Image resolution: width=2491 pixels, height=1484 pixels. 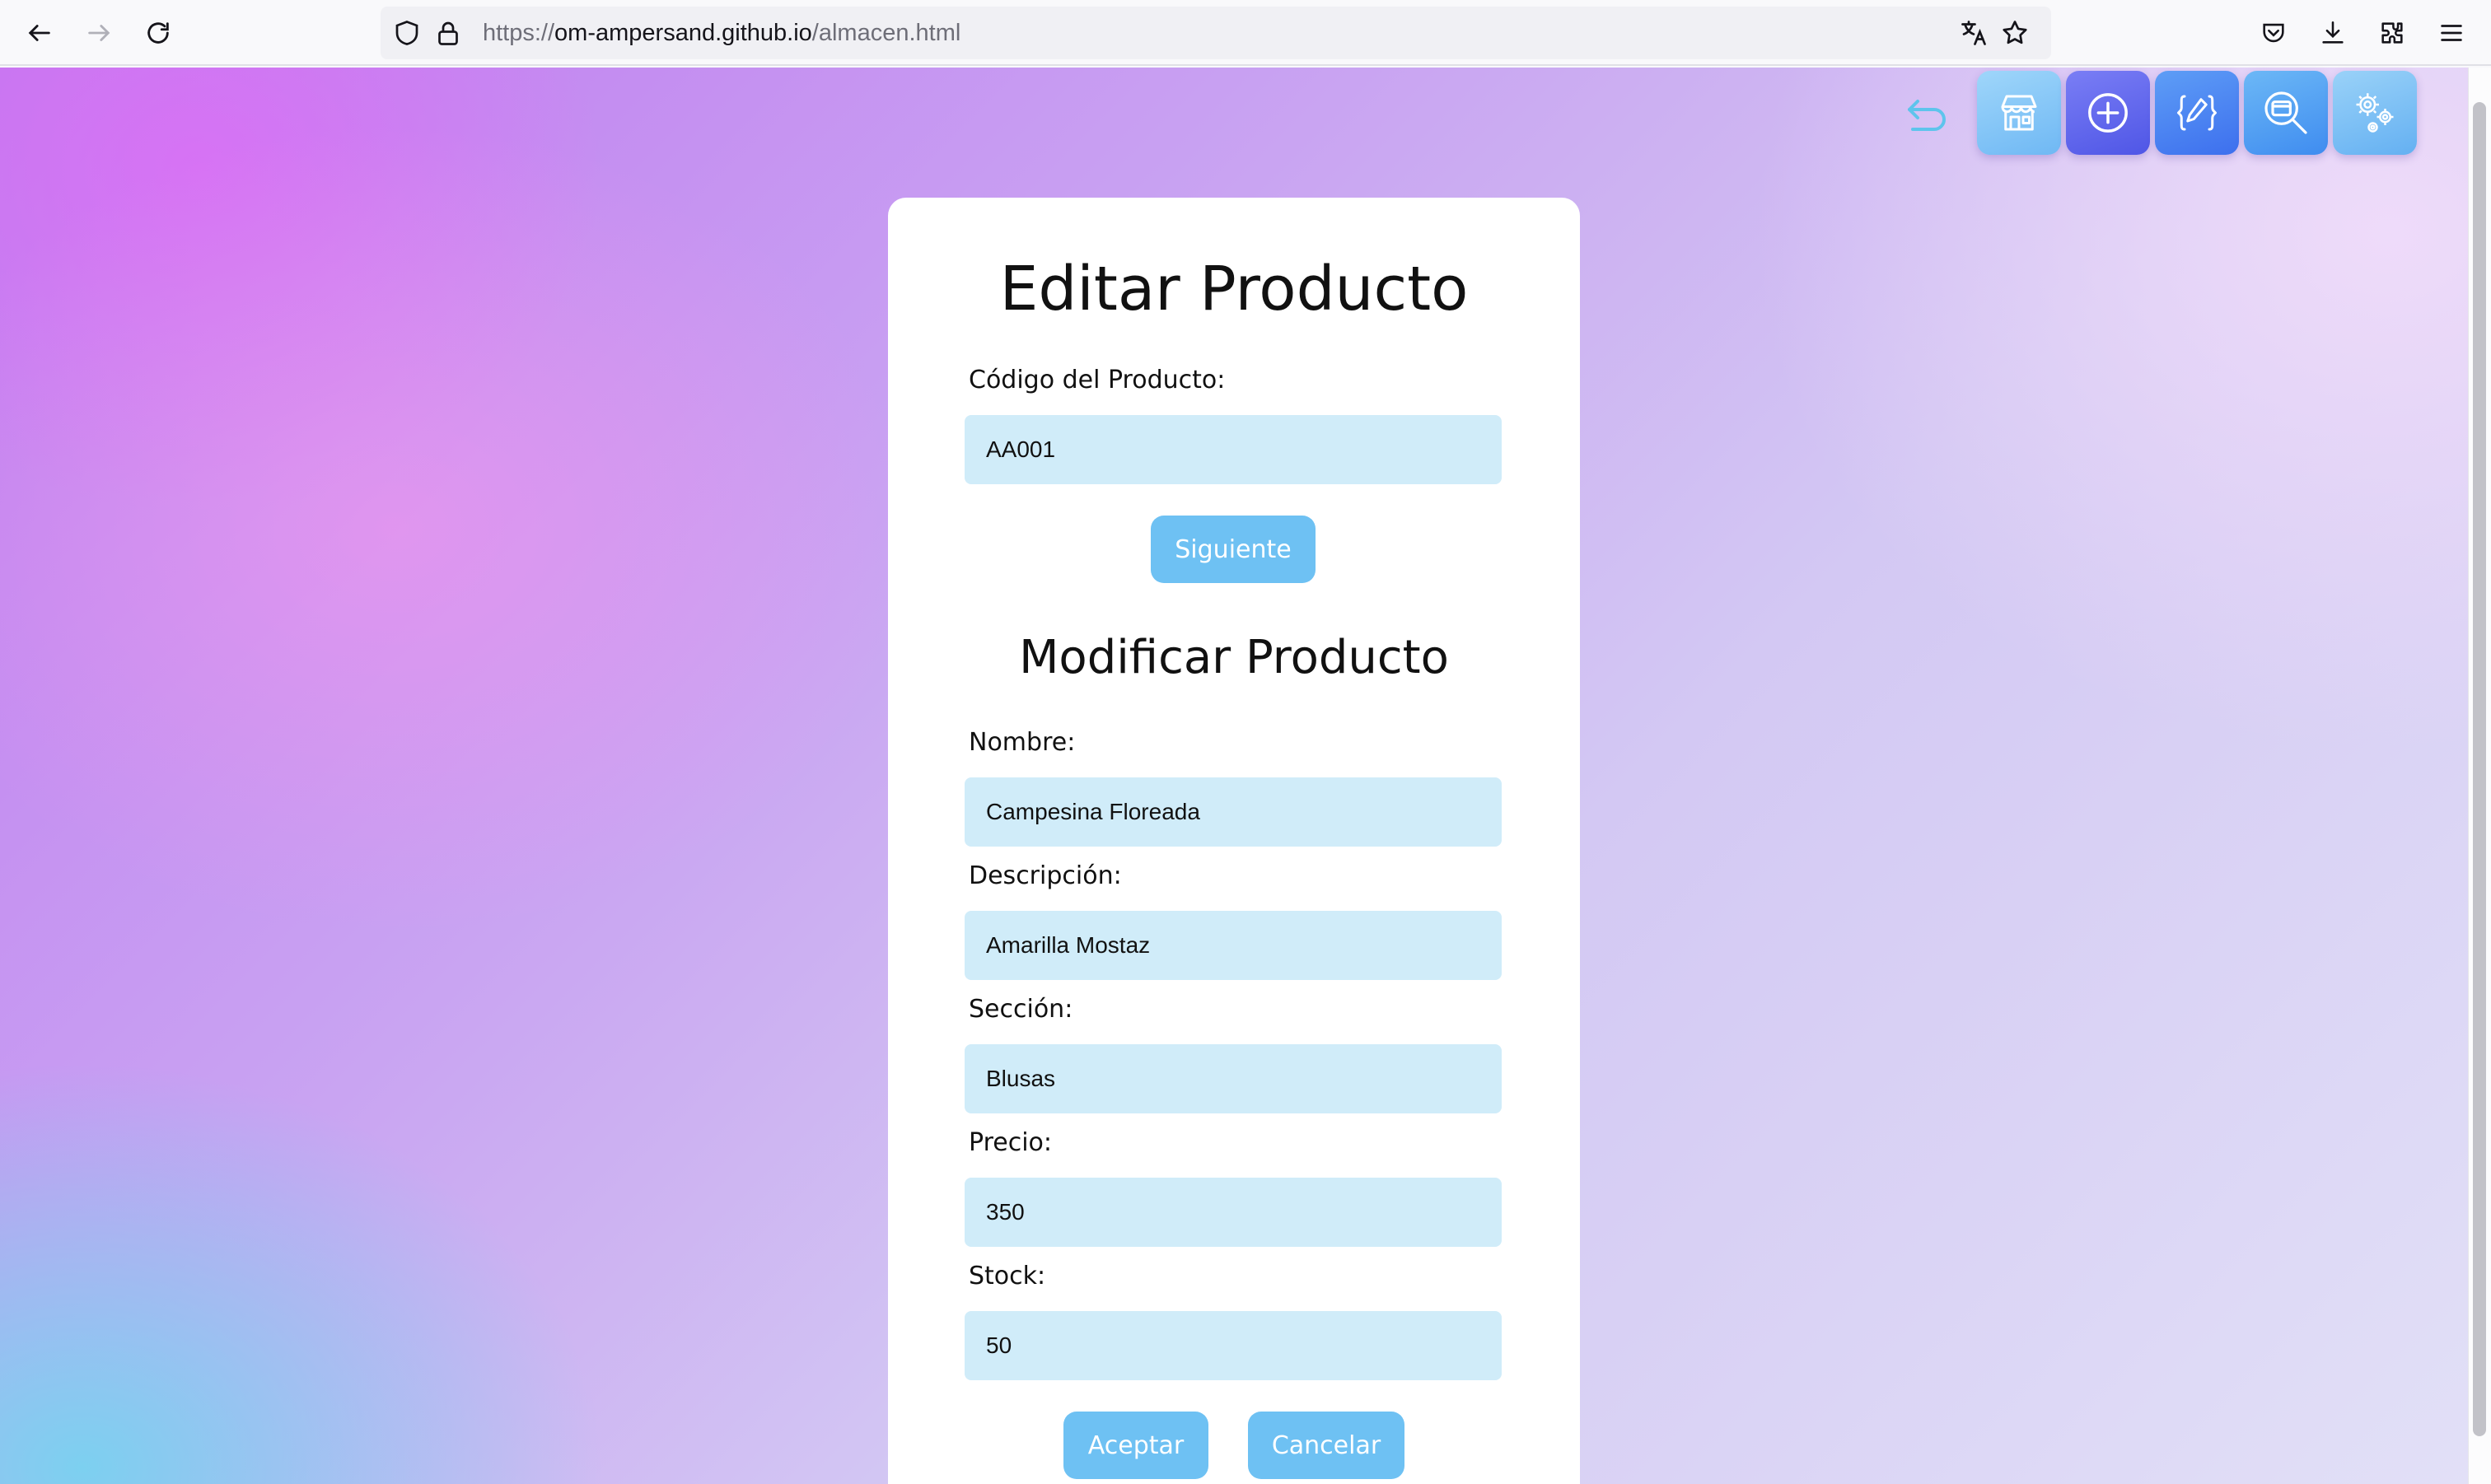 What do you see at coordinates (1097, 380) in the screenshot?
I see `product-code-label: Código del Producto:` at bounding box center [1097, 380].